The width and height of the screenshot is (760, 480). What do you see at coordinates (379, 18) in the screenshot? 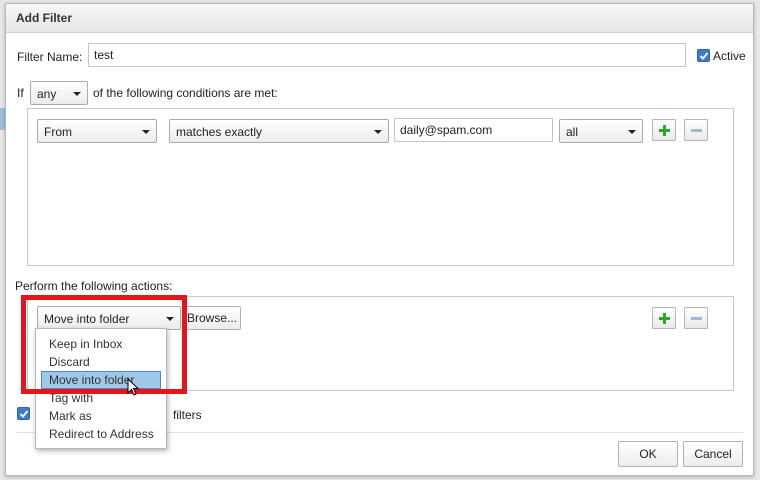
I see `dialog-header: Add Filter` at bounding box center [379, 18].